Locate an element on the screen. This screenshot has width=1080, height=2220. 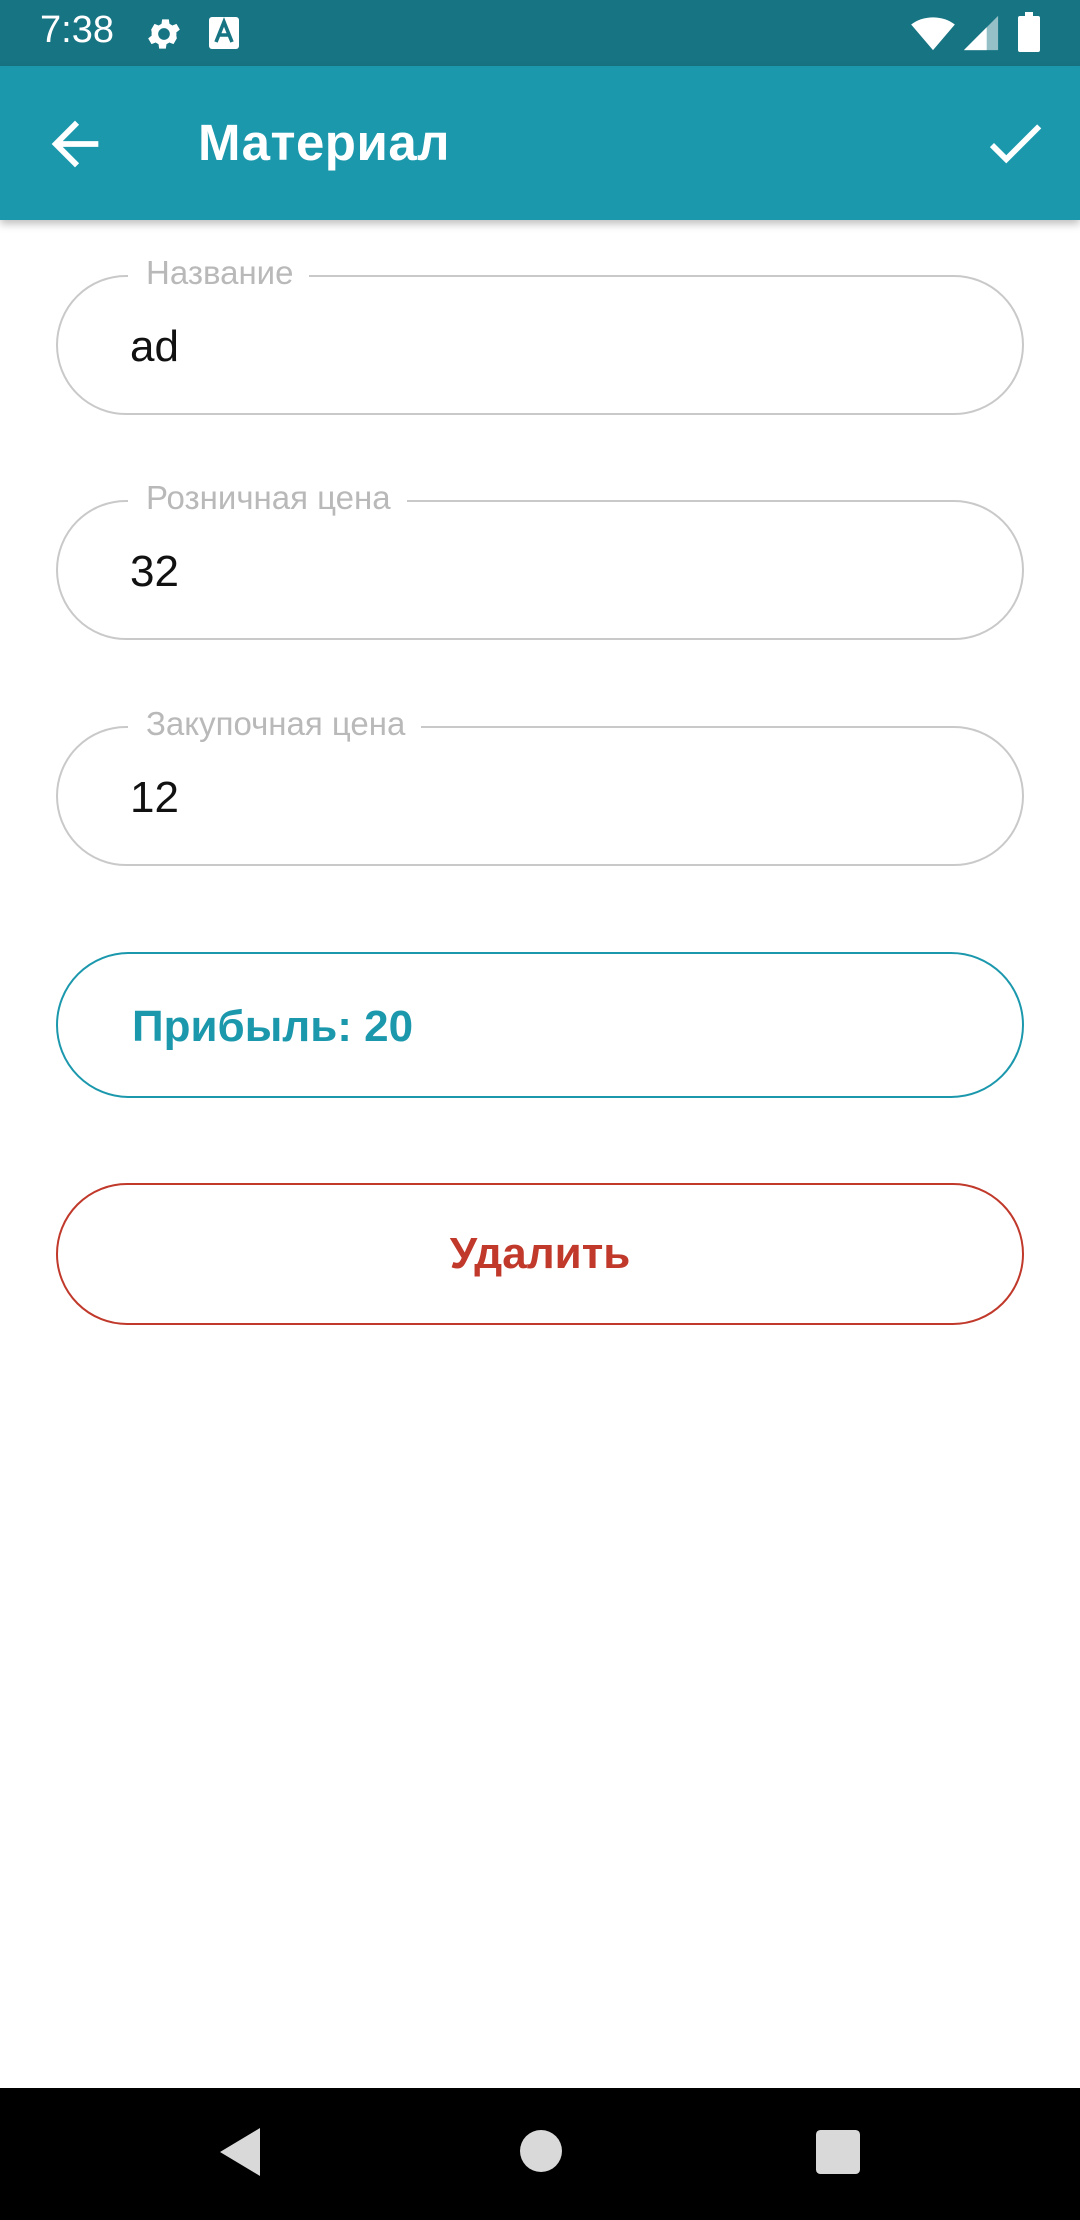
name-field-label: Название is located at coordinates (219, 273).